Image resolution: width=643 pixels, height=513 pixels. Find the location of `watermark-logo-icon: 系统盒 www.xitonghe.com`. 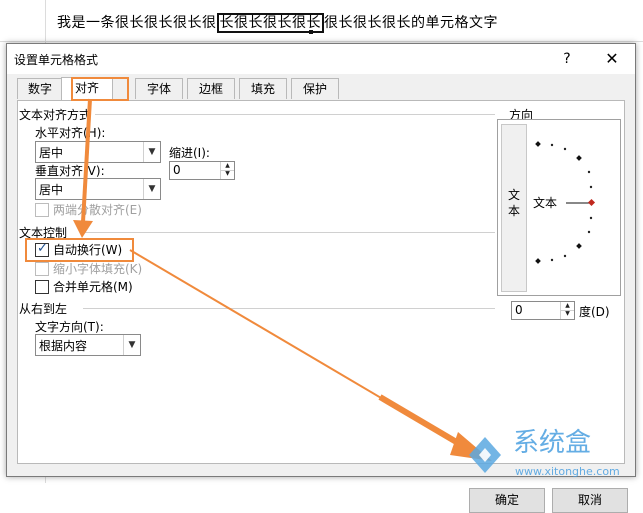

watermark-logo-icon: 系统盒 www.xitonghe.com is located at coordinates (544, 453).